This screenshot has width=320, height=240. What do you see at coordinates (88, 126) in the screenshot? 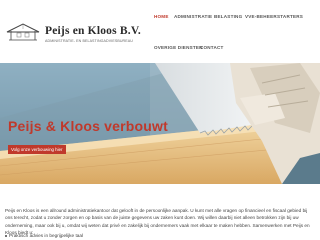
I see `hero-title: Peijs & Kloos verbouwt` at bounding box center [88, 126].